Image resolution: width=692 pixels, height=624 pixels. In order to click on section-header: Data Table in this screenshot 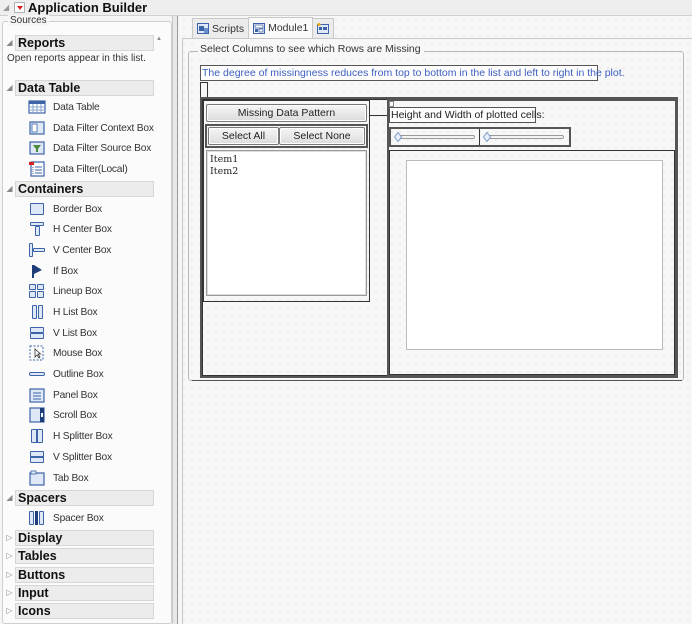, I will do `click(84, 87)`.